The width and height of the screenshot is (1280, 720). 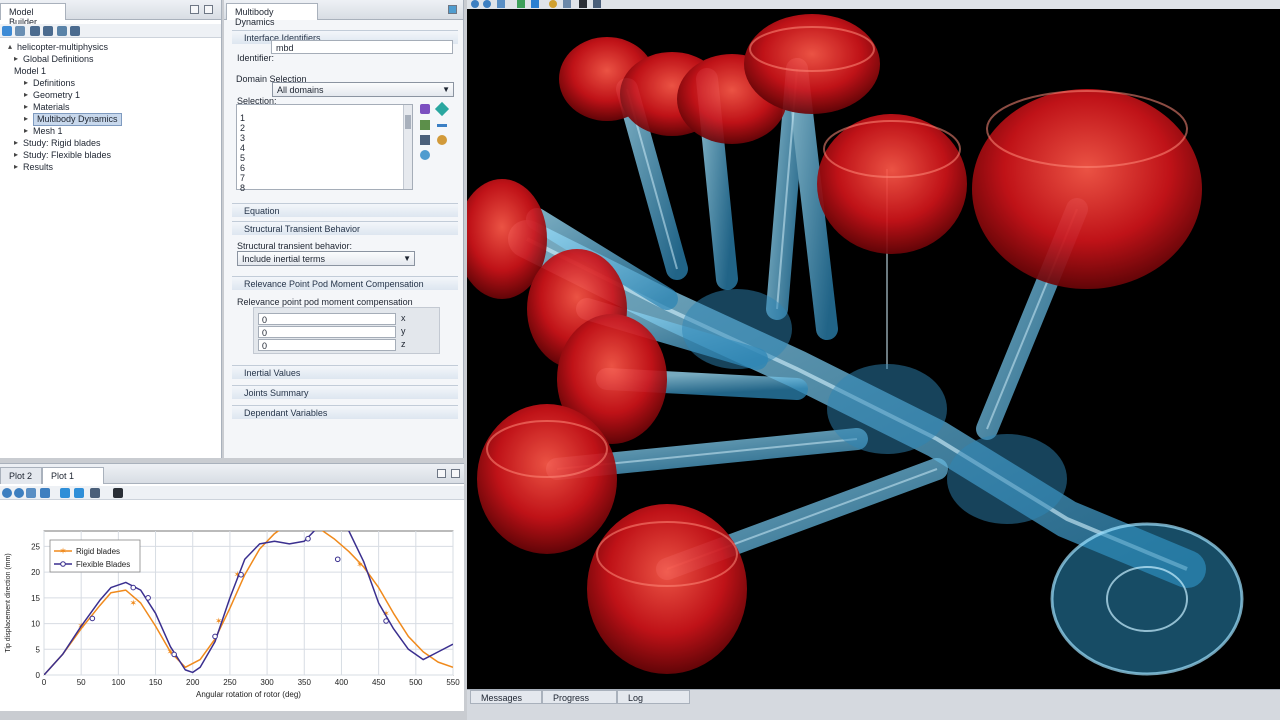 What do you see at coordinates (208, 9) in the screenshot?
I see `maximize-button` at bounding box center [208, 9].